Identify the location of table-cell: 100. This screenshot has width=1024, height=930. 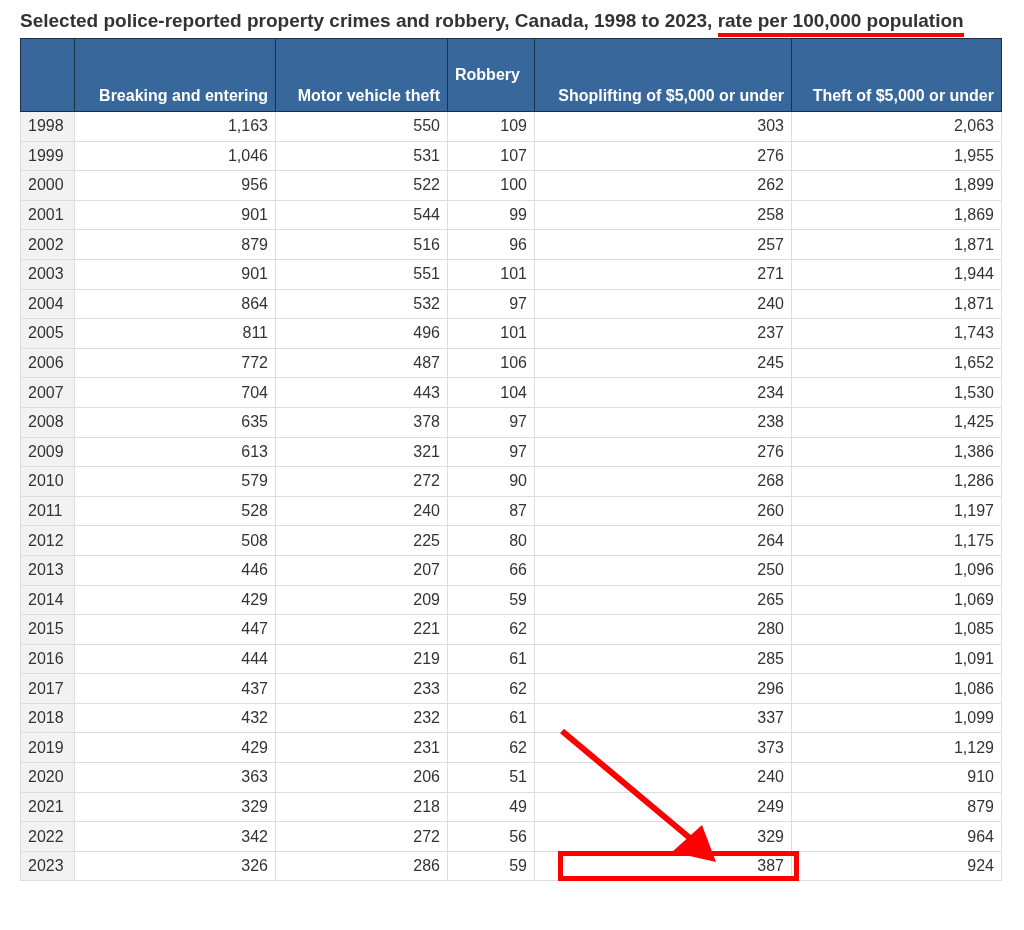
(513, 185).